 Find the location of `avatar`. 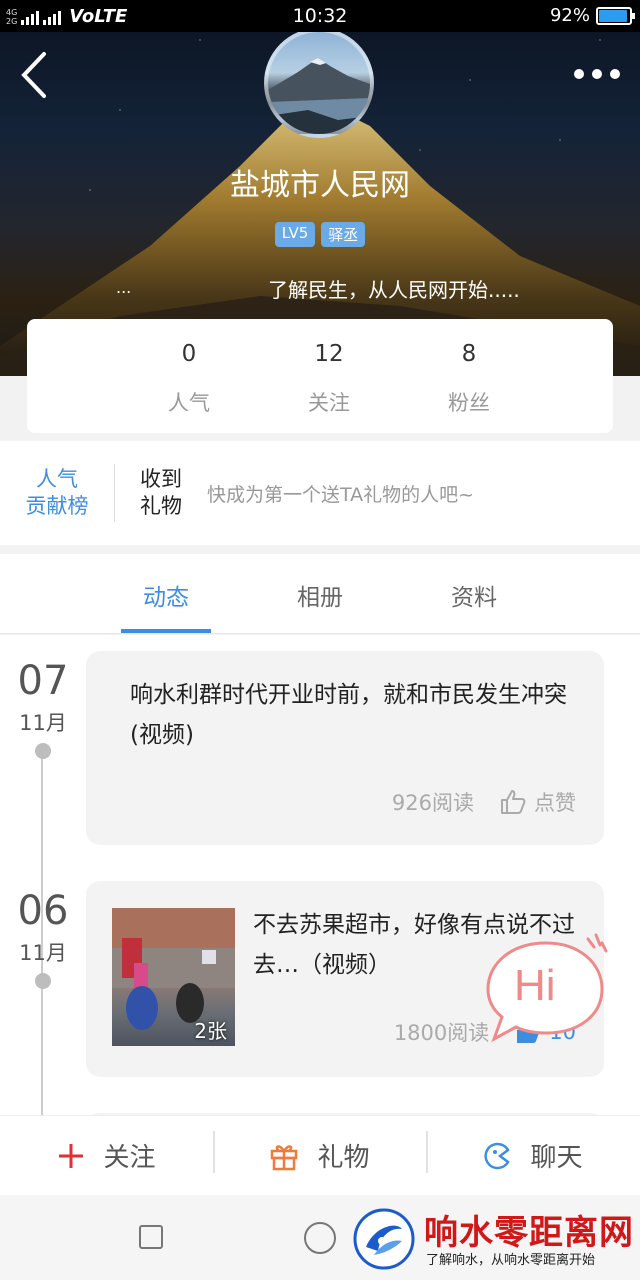

avatar is located at coordinates (319, 83).